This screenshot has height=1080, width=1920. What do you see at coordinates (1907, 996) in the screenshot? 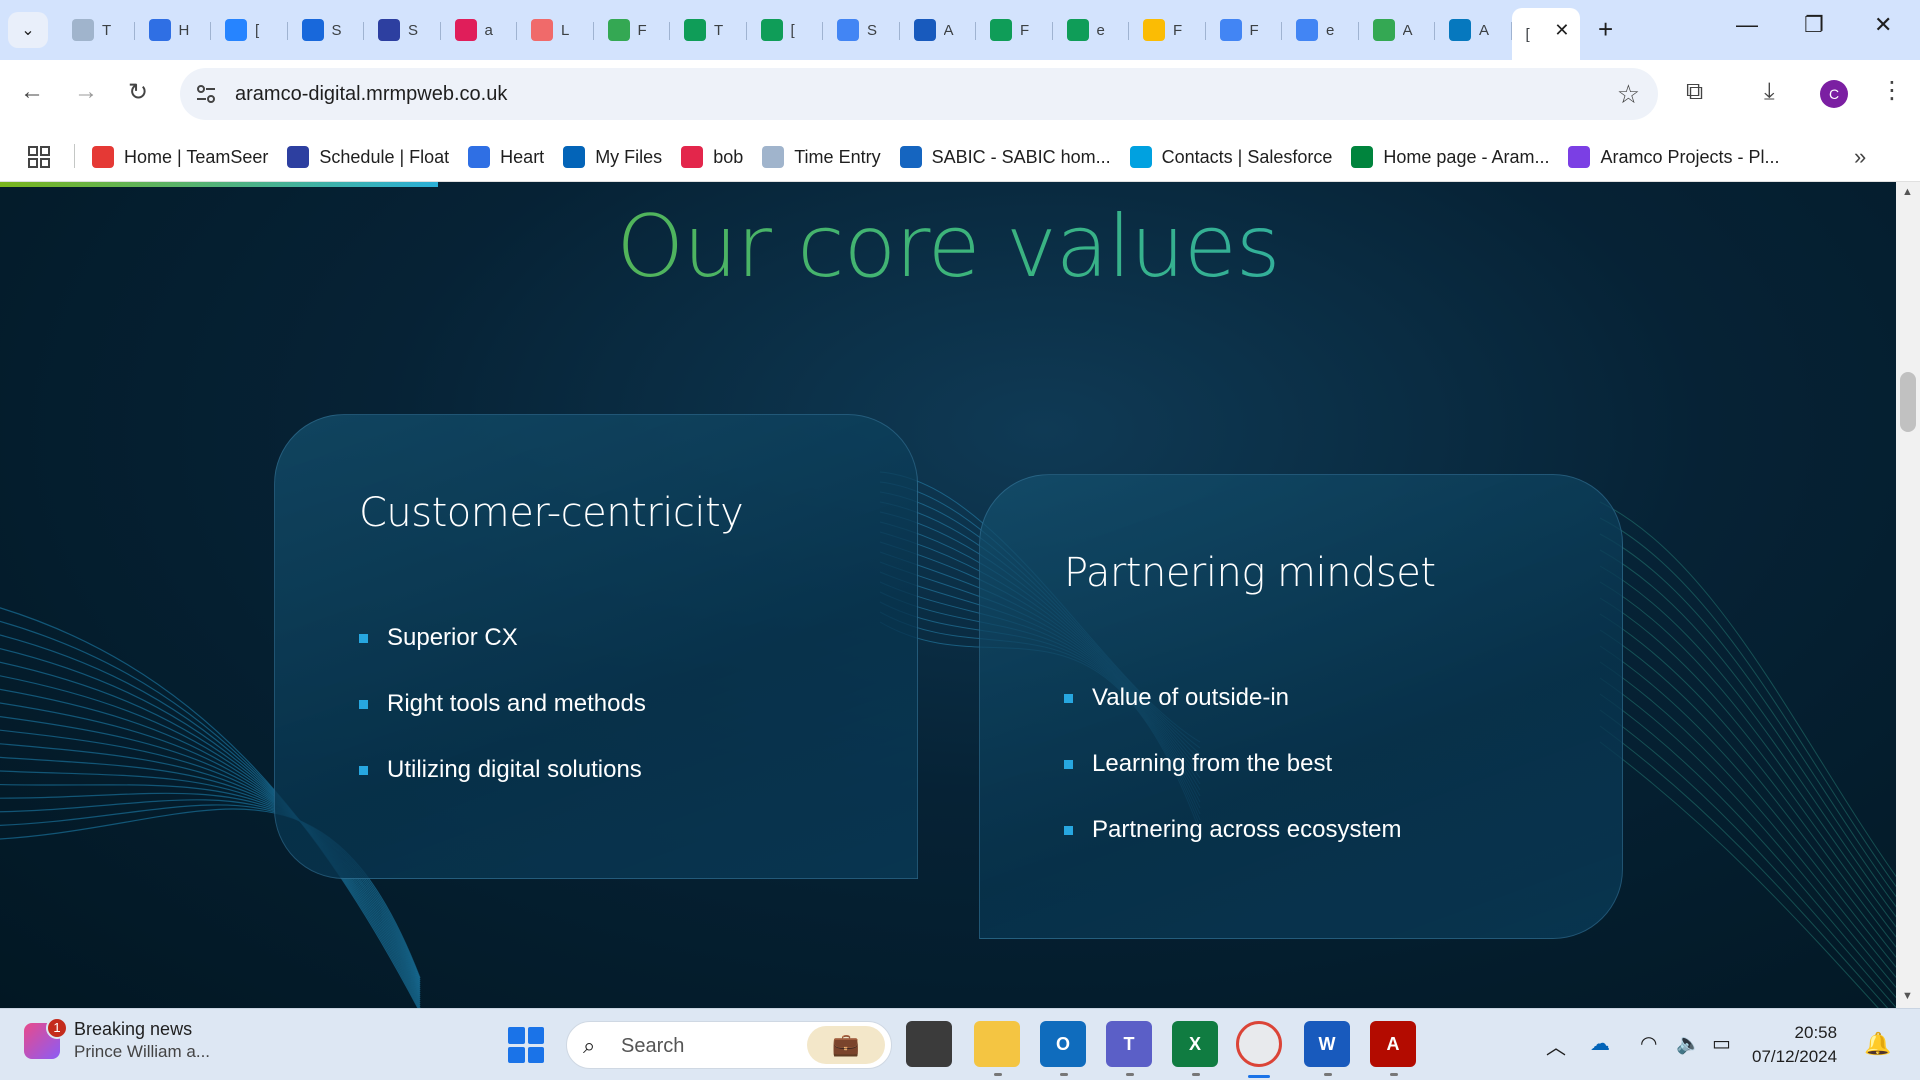
I see `scroll-down-icon: ▼` at bounding box center [1907, 996].